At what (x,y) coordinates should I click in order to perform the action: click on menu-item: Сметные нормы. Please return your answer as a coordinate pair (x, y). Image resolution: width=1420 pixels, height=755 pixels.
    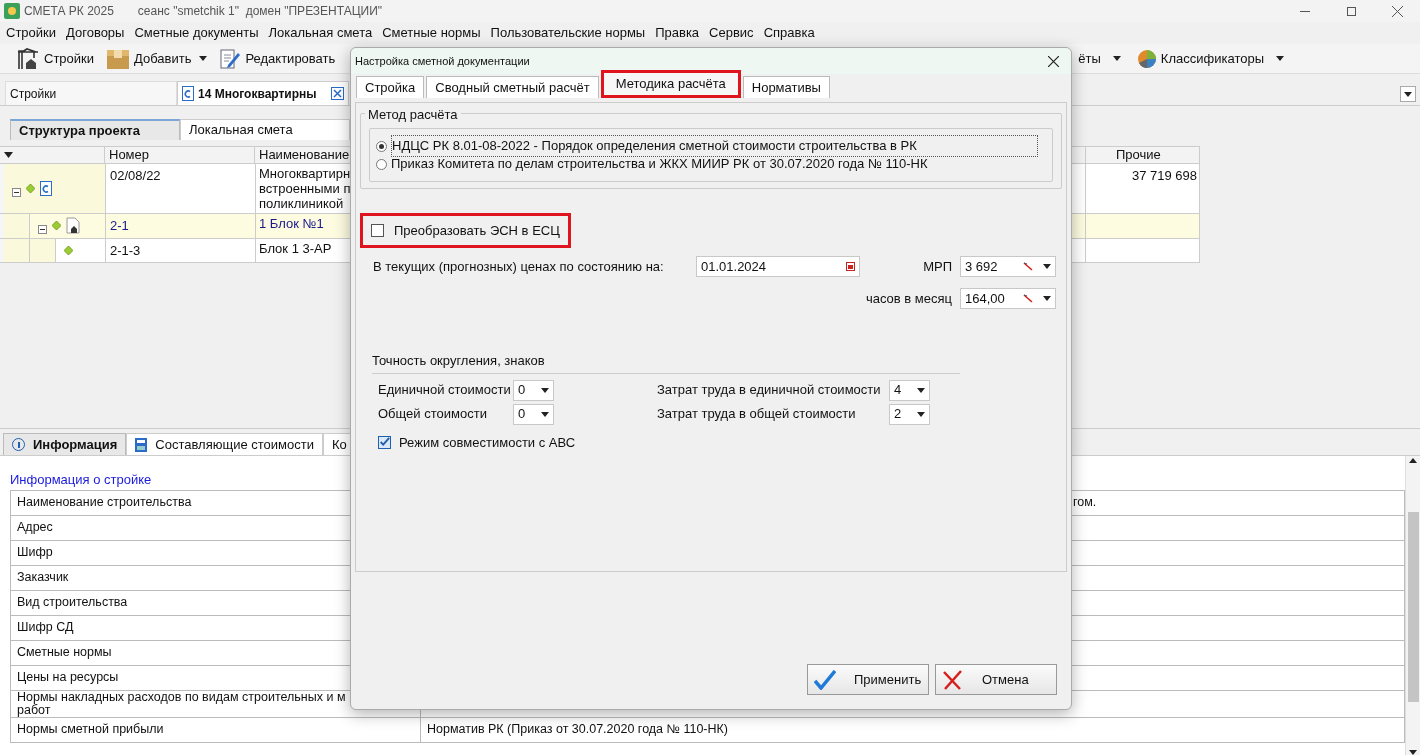
    Looking at the image, I should click on (431, 33).